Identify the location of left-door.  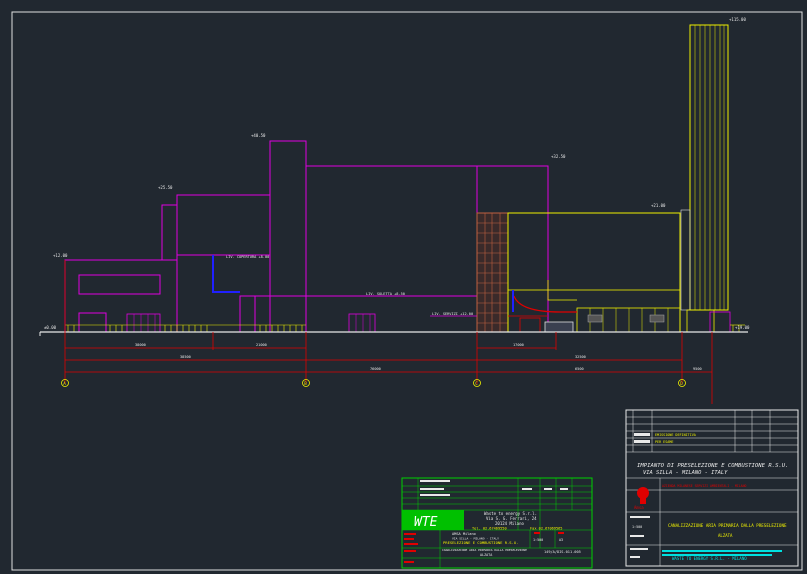
(92, 322).